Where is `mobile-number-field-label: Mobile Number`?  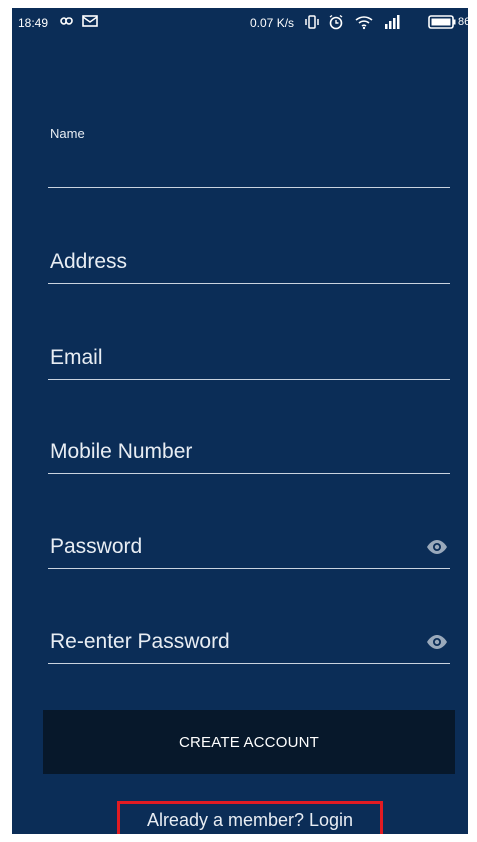
mobile-number-field-label: Mobile Number is located at coordinates (121, 451).